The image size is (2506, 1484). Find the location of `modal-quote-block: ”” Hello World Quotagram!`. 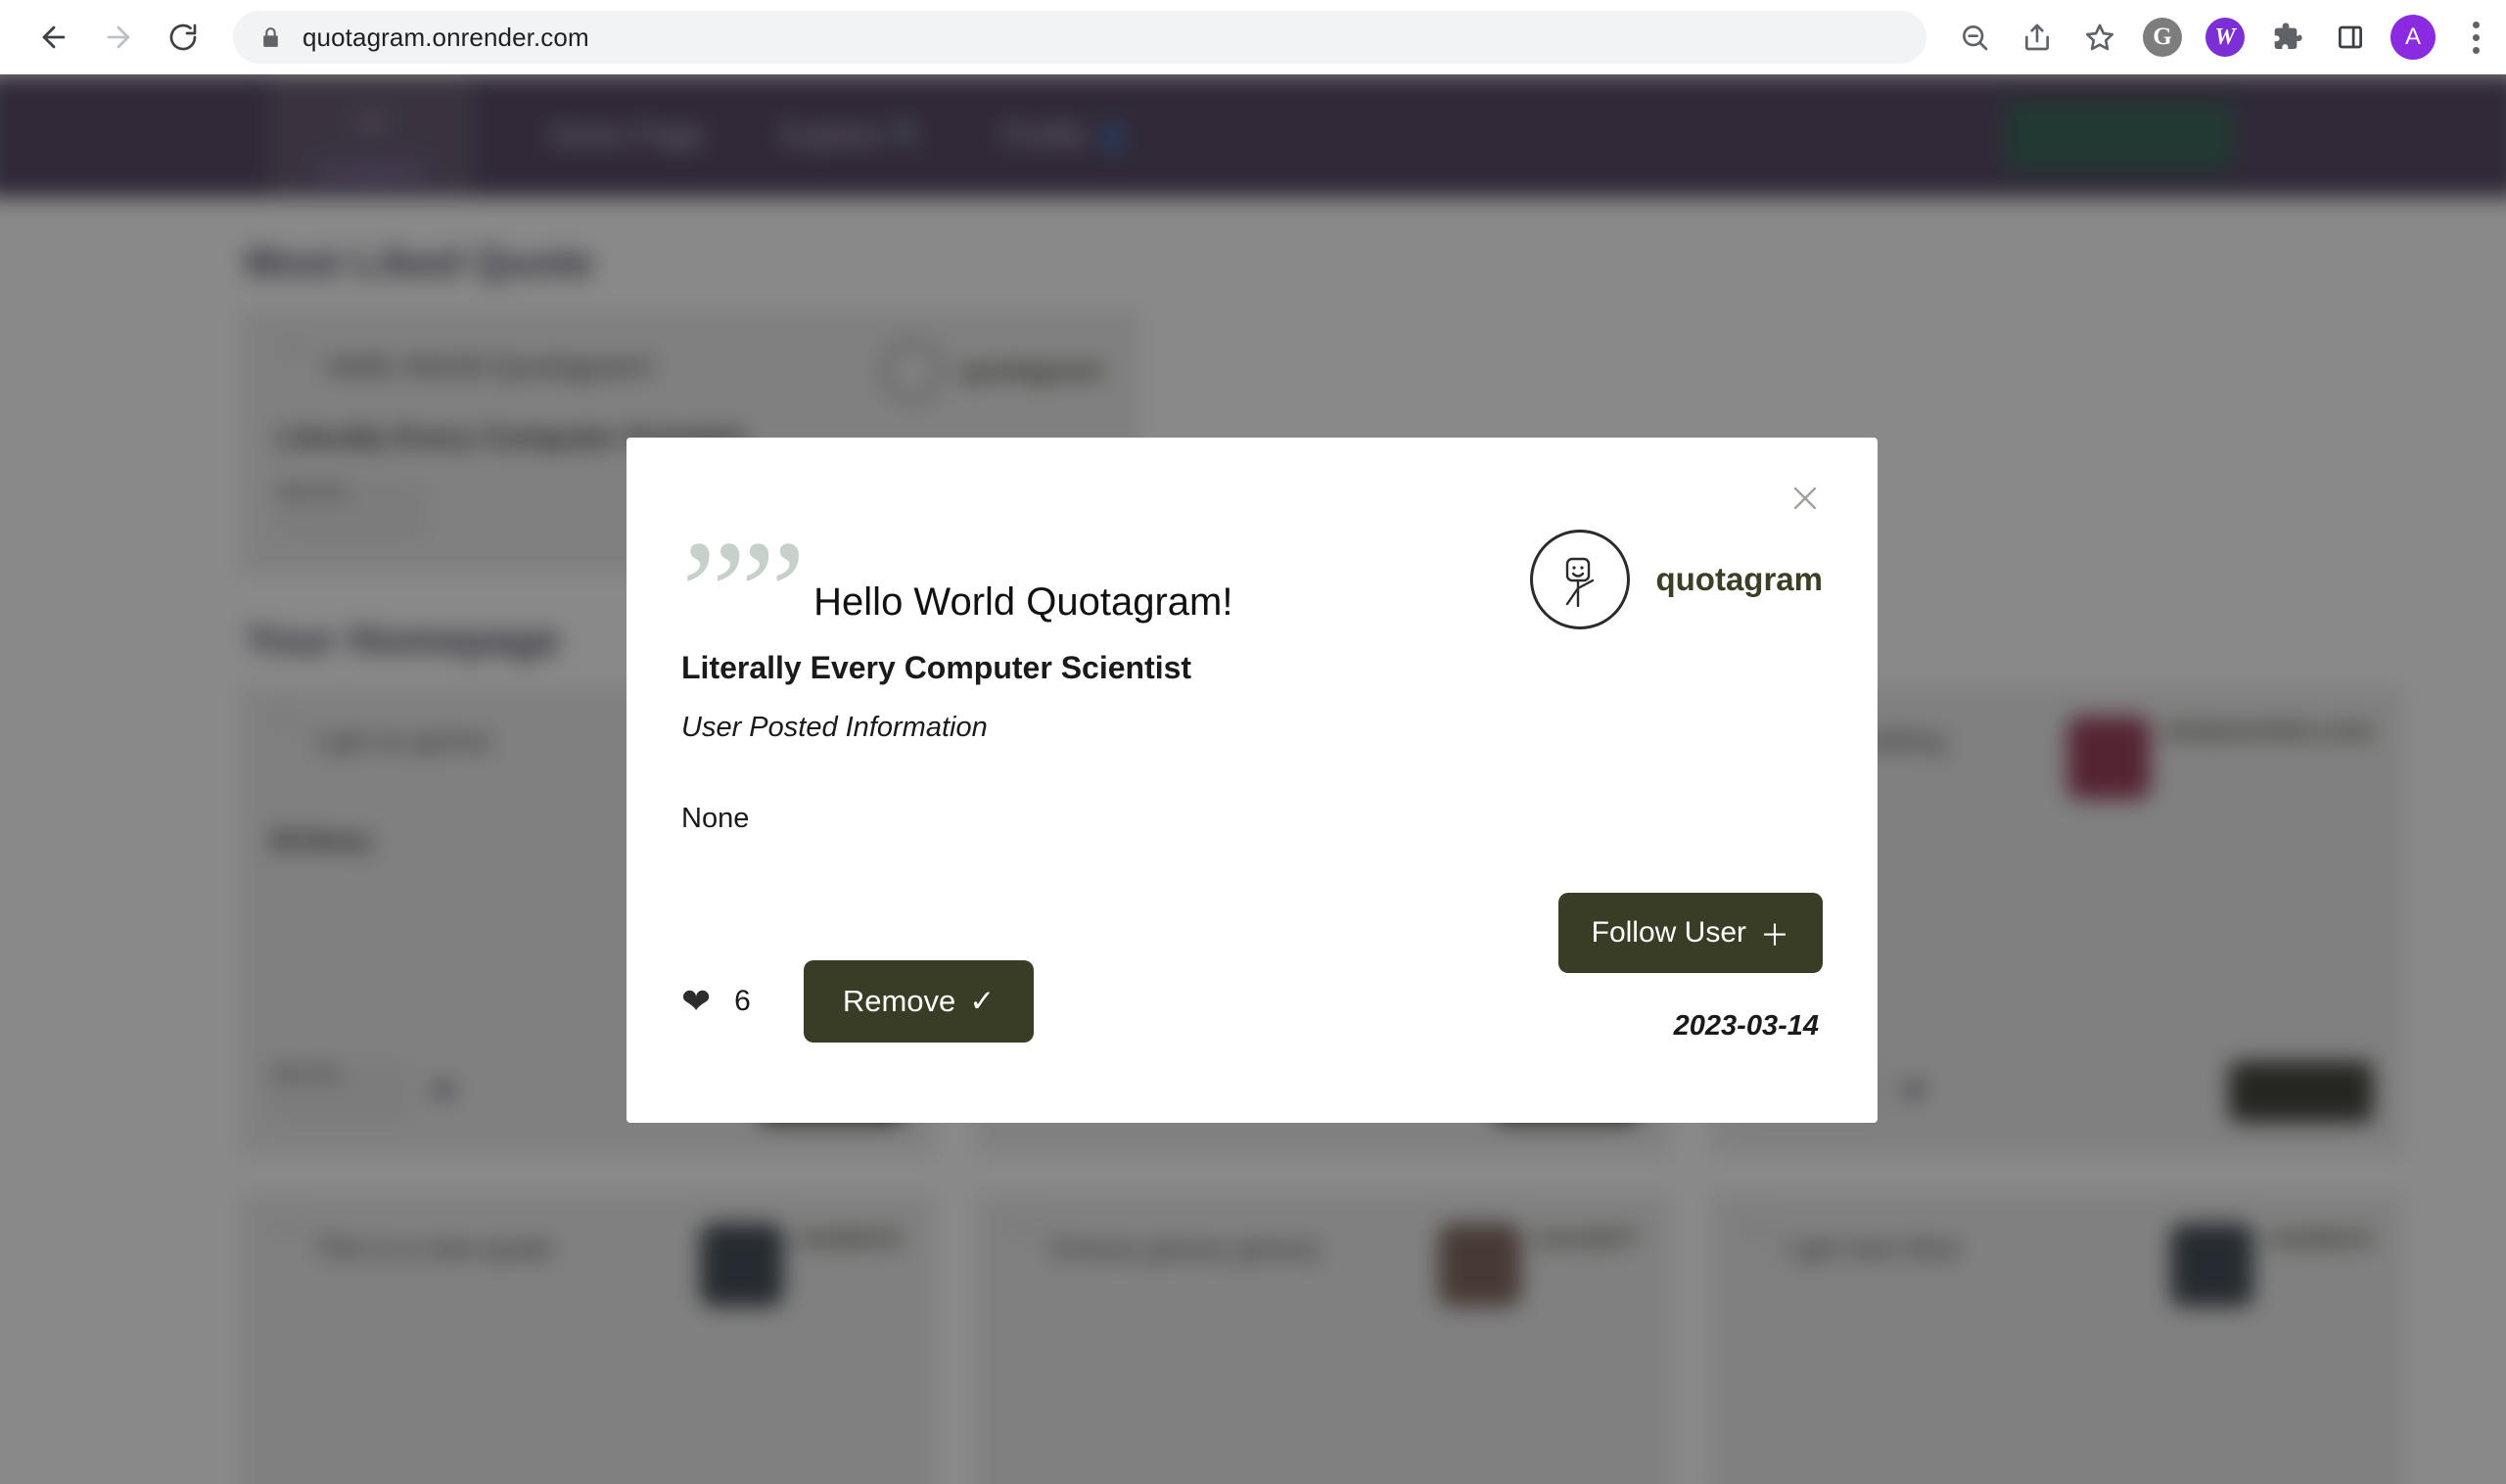

modal-quote-block: ”” Hello World Quotagram! is located at coordinates (957, 592).